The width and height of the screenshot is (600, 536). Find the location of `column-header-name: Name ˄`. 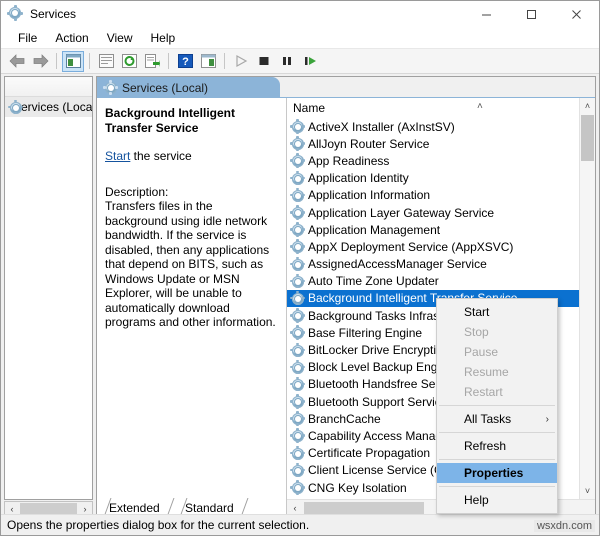

column-header-name: Name ˄ is located at coordinates (441, 108).